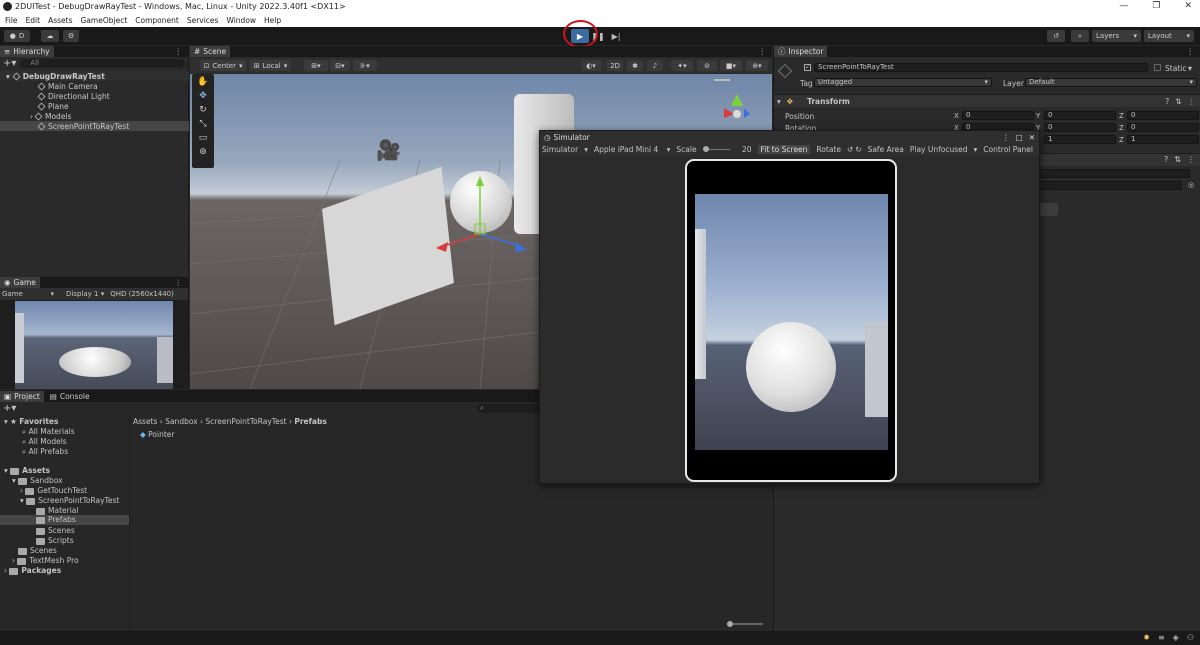  Describe the element at coordinates (11, 20) in the screenshot. I see `menu-file: File` at that location.